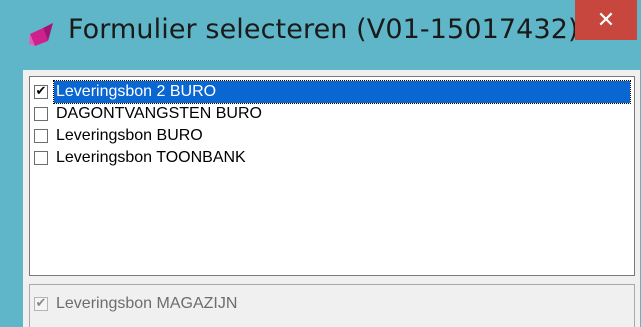  I want to click on list-item-label: Leveringsbon 2 BURO, so click(342, 92).